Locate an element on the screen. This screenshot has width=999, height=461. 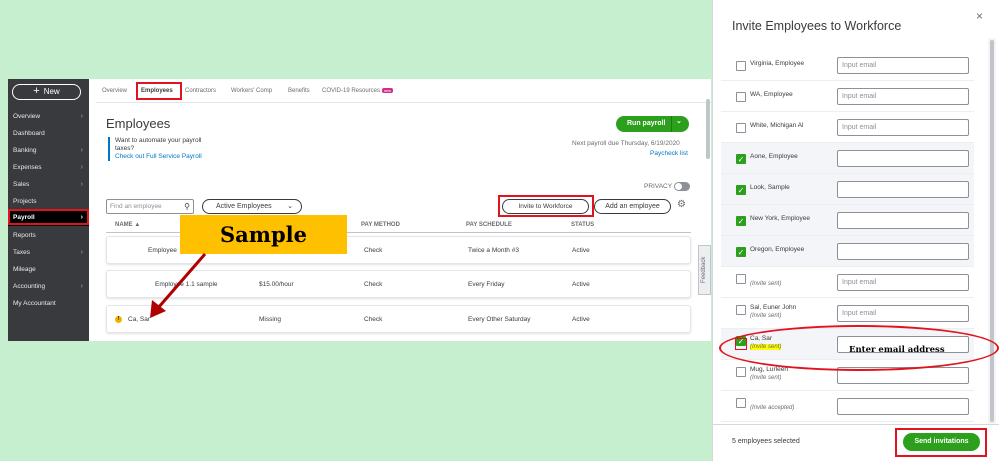
employee-invite-row: White, Michigan Al Input email is located at coordinates (847, 127).